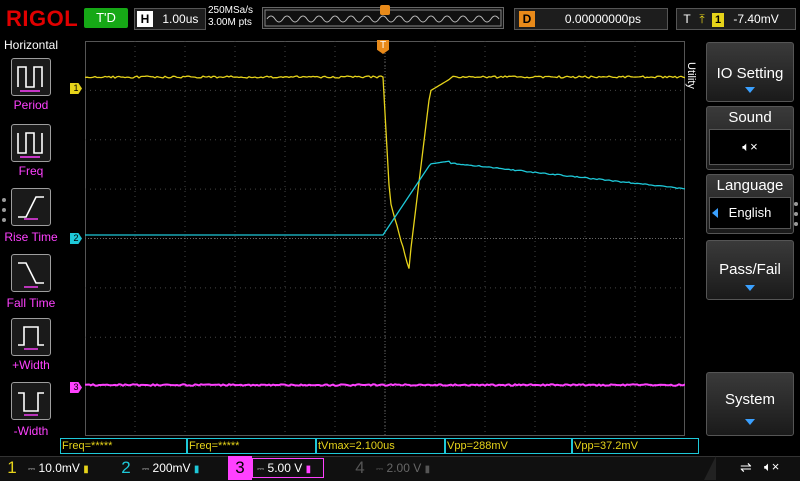 Image resolution: width=800 pixels, height=481 pixels. What do you see at coordinates (746, 467) in the screenshot?
I see `usb-icon: ⇌` at bounding box center [746, 467].